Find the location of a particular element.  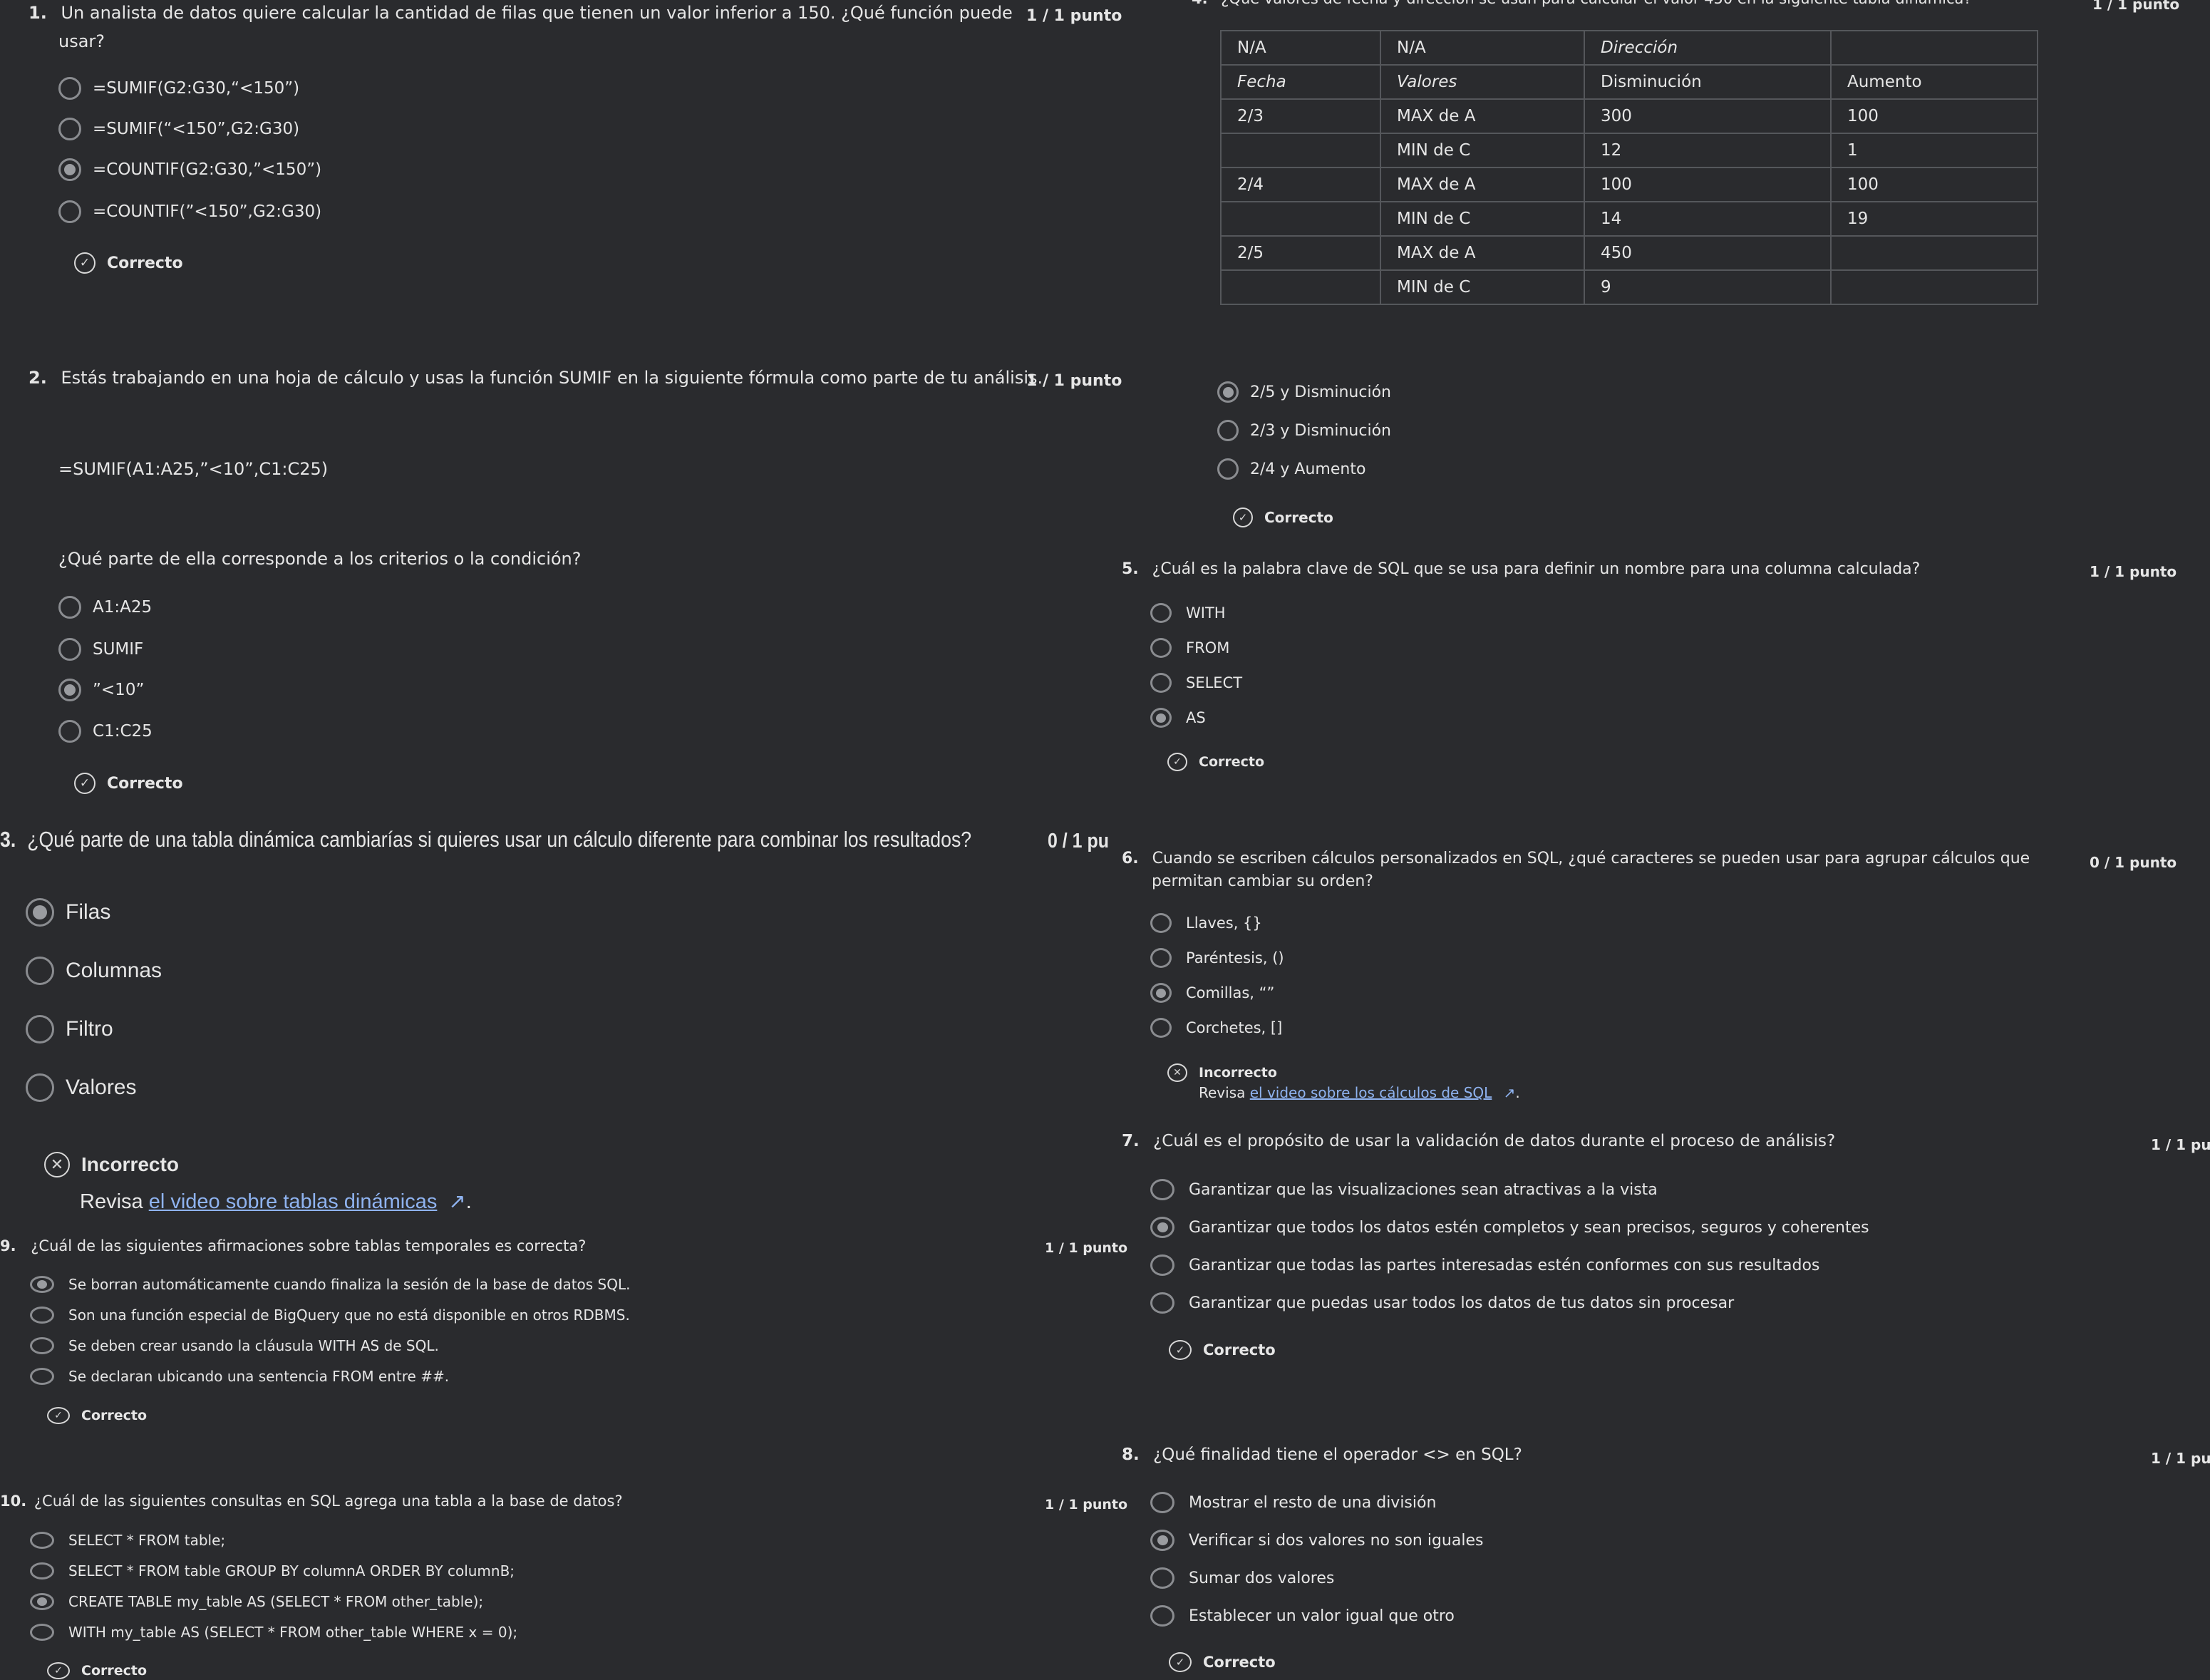

question-points: 1 / 1 punto is located at coordinates (1086, 1504).